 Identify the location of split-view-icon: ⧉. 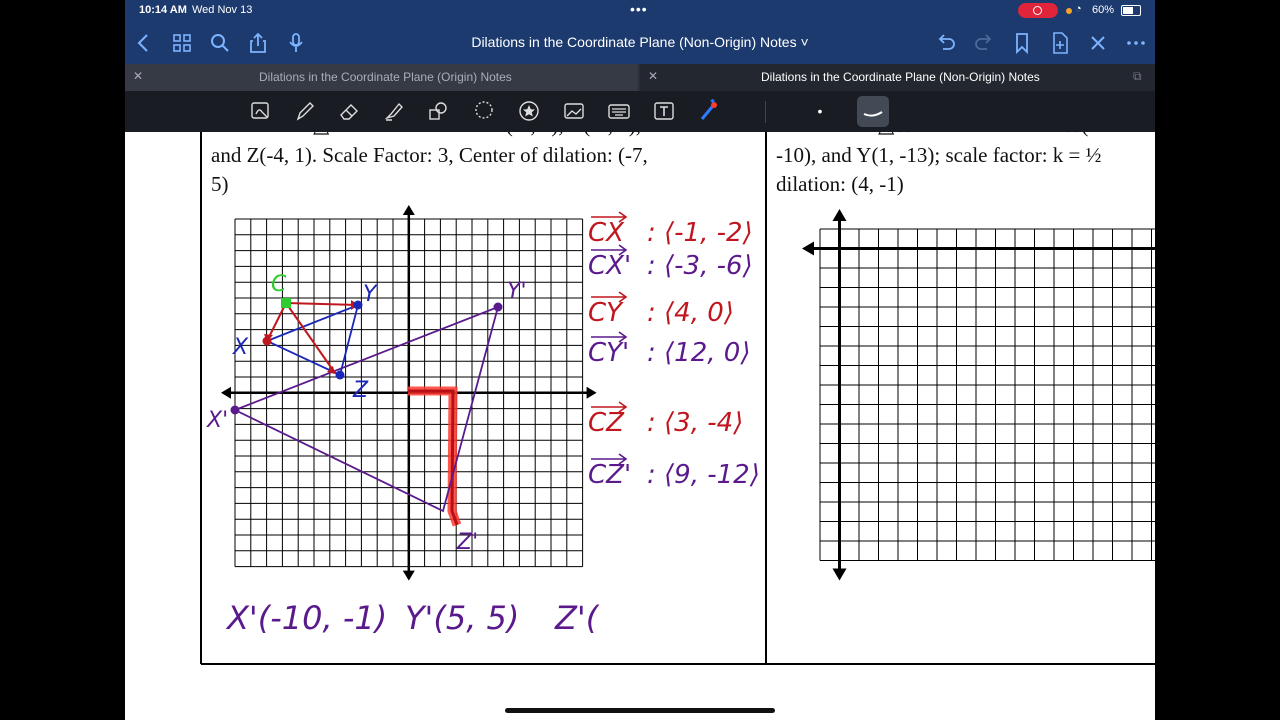
(1137, 76).